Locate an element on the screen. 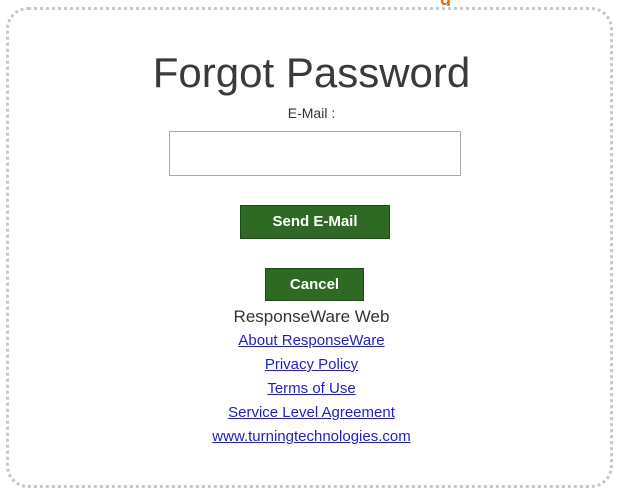 Image resolution: width=623 pixels, height=494 pixels. about-link: About ResponseWare is located at coordinates (311, 341).